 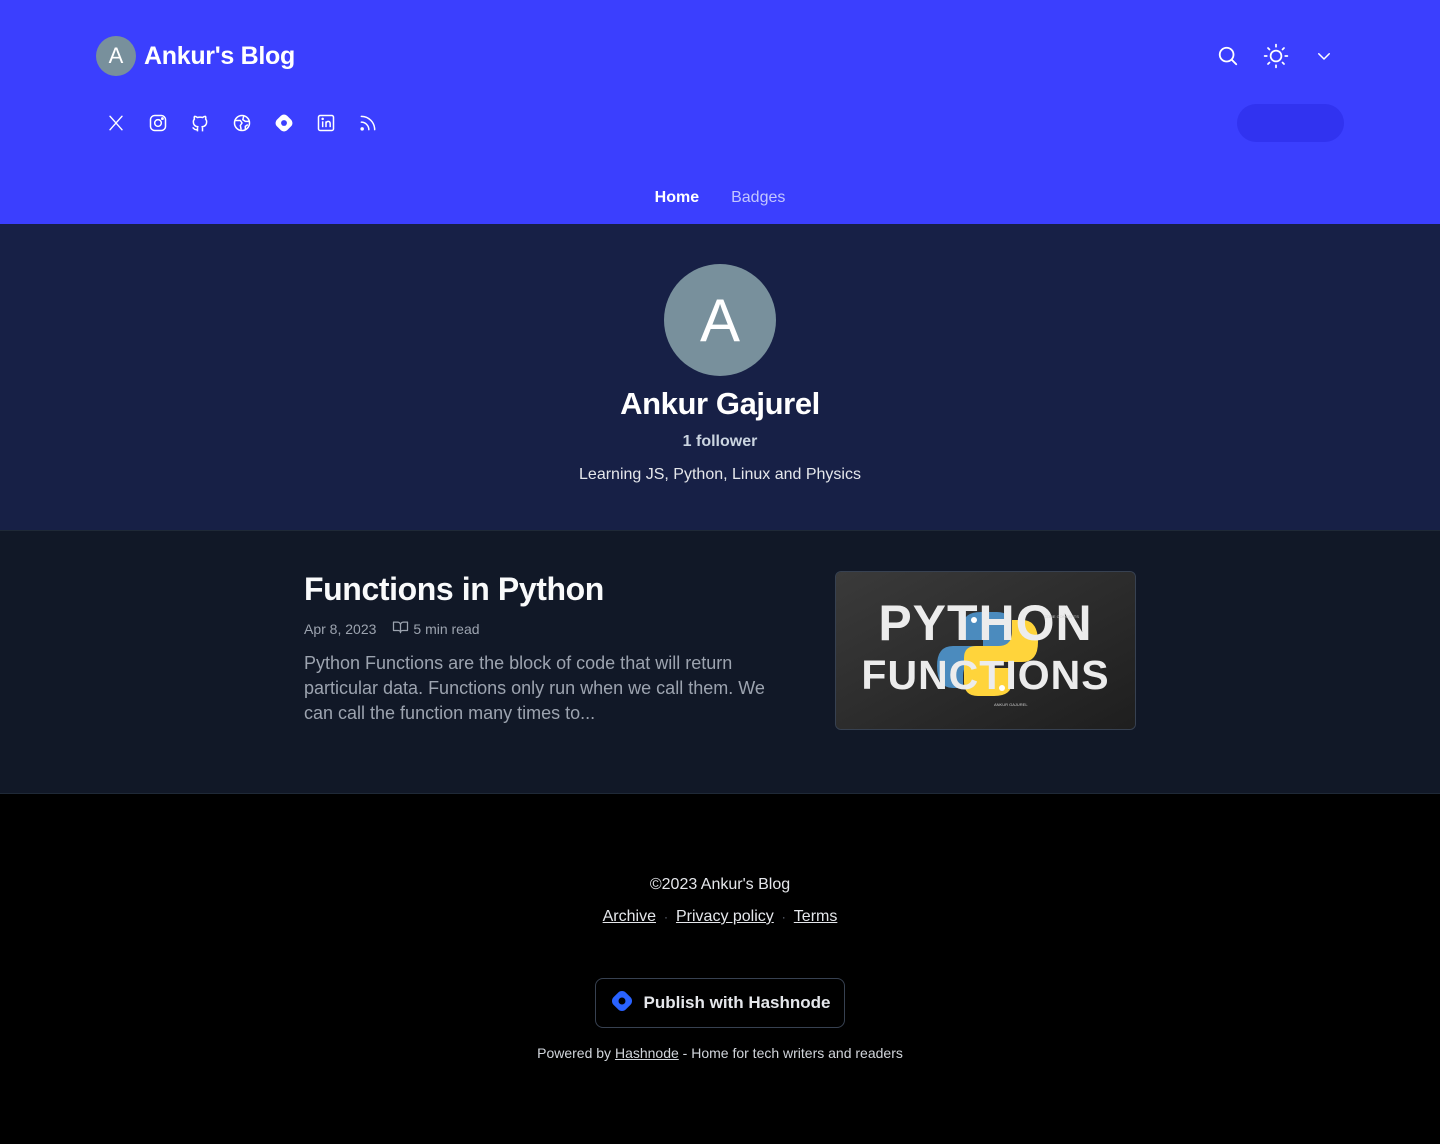 I want to click on privacy-policy-link: Privacy policy, so click(x=725, y=917).